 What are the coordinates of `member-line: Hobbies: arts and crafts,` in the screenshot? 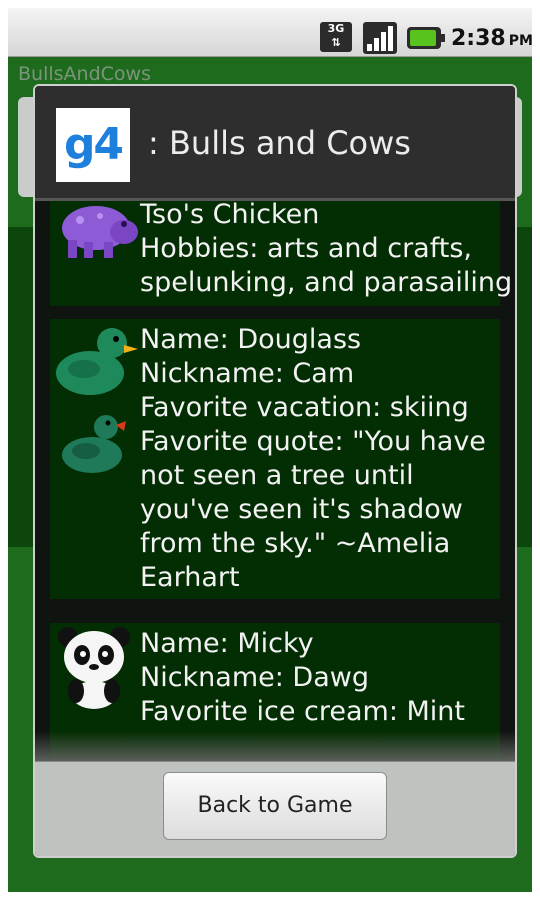 It's located at (306, 248).